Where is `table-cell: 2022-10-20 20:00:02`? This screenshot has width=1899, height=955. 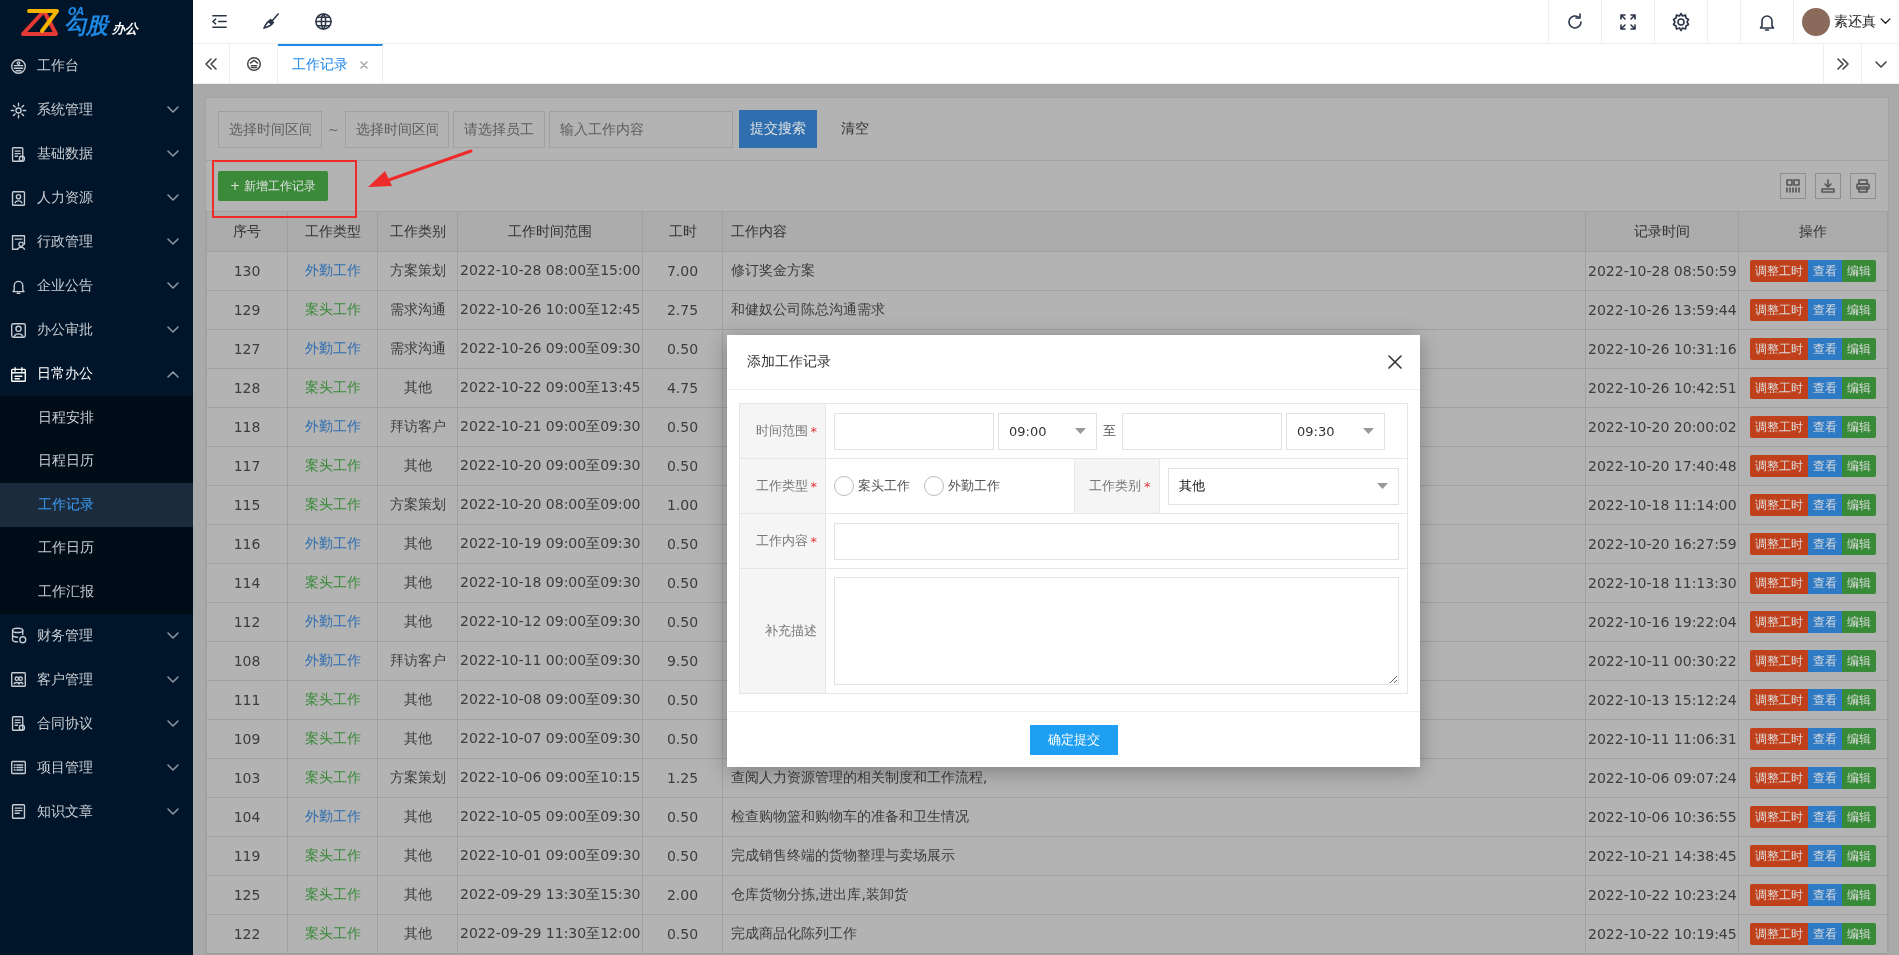
table-cell: 2022-10-20 20:00:02 is located at coordinates (1662, 427).